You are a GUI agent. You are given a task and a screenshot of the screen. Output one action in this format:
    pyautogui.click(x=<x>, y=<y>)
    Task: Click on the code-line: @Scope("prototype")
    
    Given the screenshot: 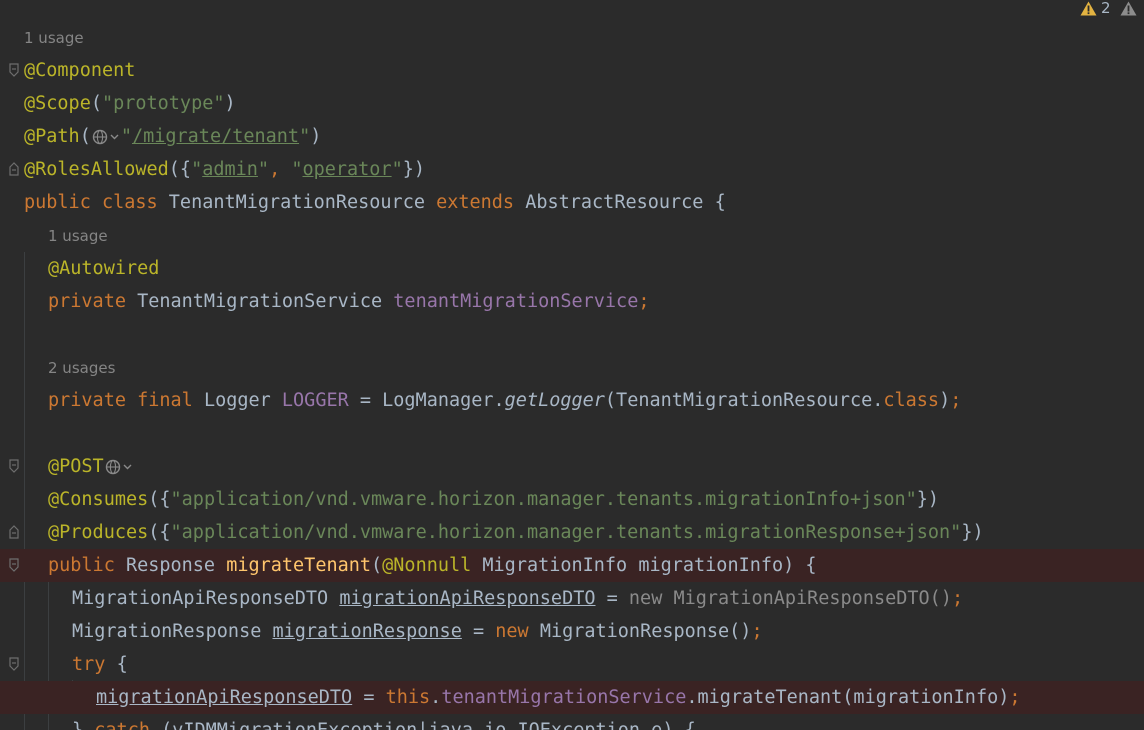 What is the action you would take?
    pyautogui.click(x=572, y=103)
    